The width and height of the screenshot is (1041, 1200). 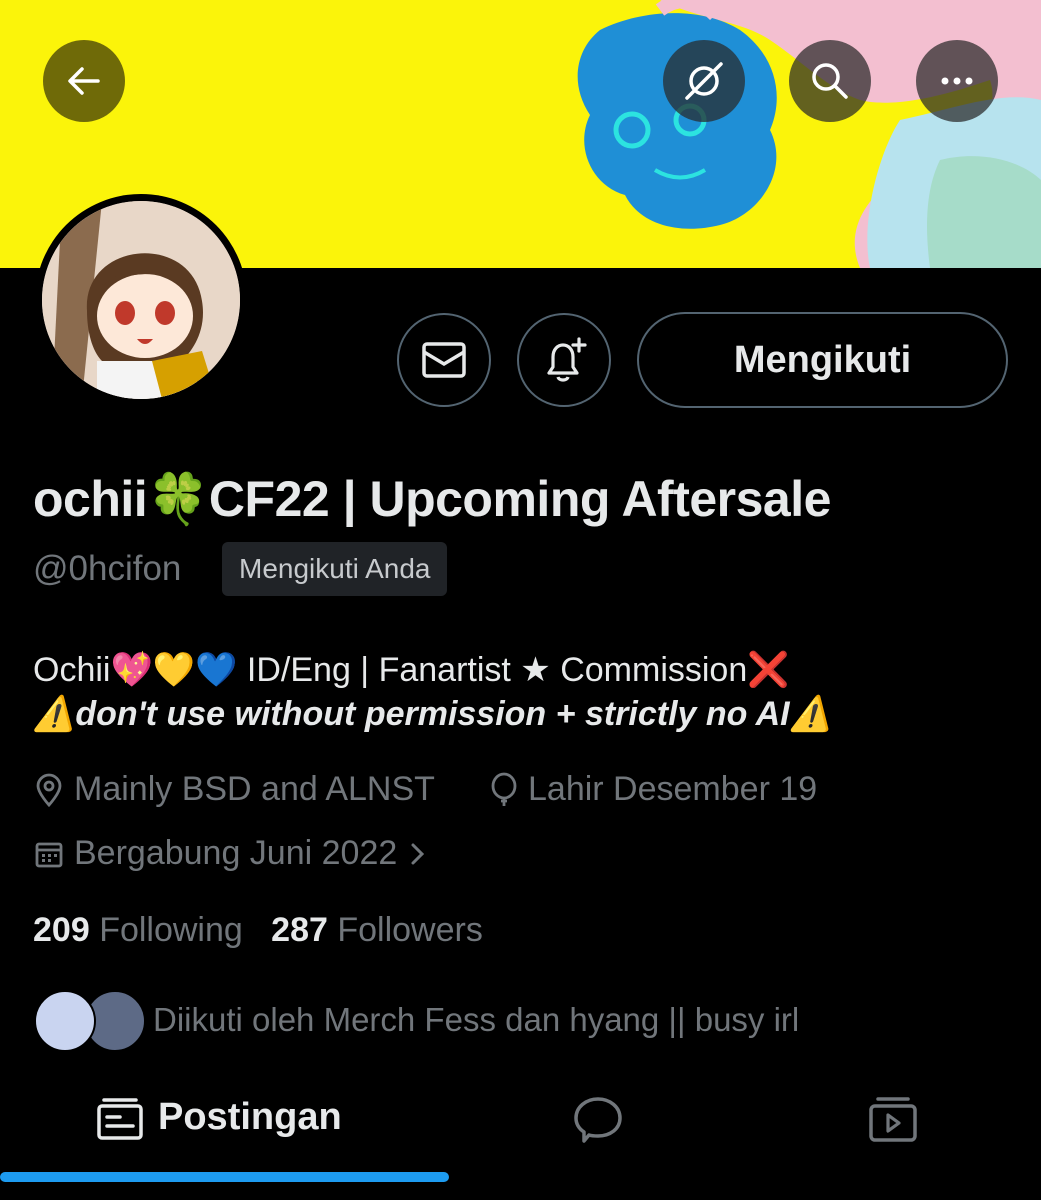 What do you see at coordinates (224, 1177) in the screenshot?
I see `active-tab-indicator` at bounding box center [224, 1177].